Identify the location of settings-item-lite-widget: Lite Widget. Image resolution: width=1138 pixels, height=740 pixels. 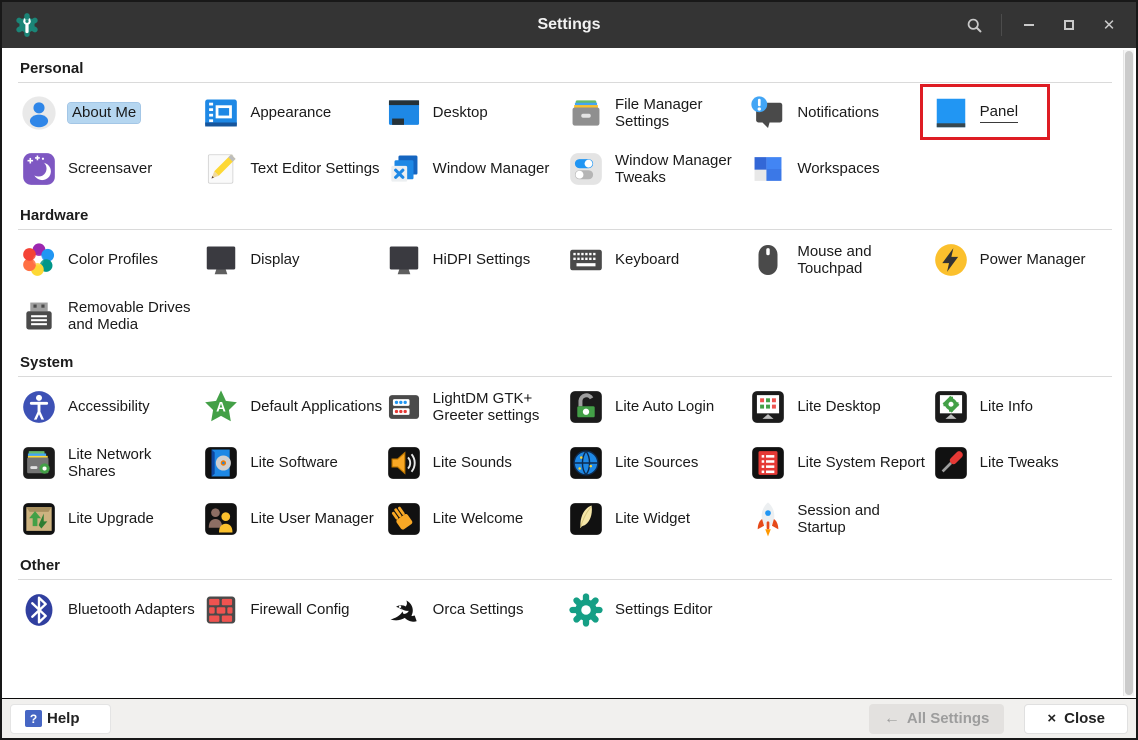
(656, 519).